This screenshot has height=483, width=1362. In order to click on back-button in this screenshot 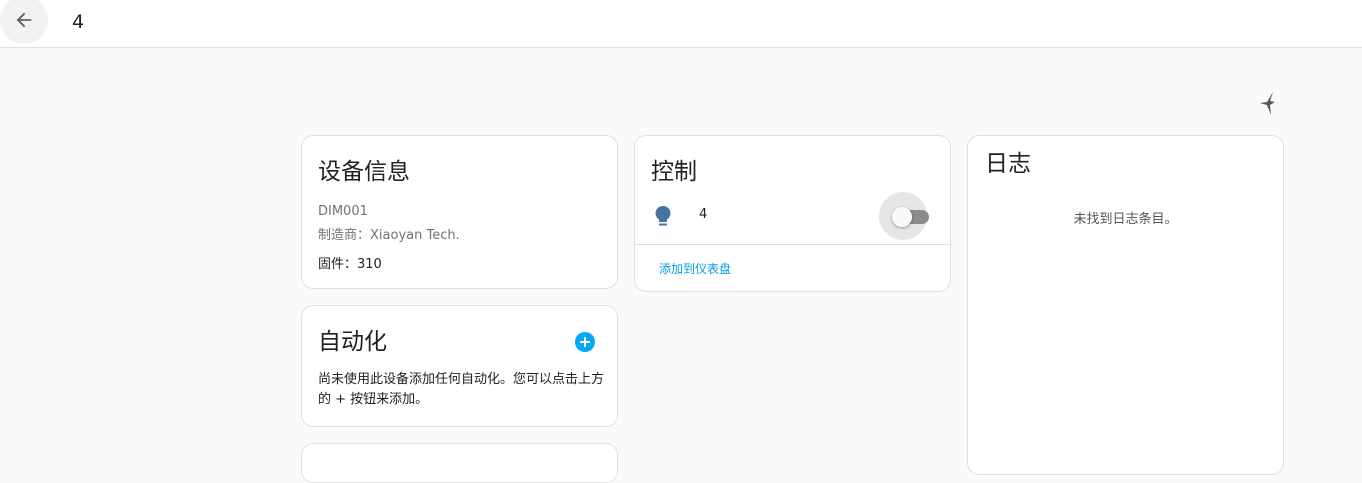, I will do `click(24, 22)`.